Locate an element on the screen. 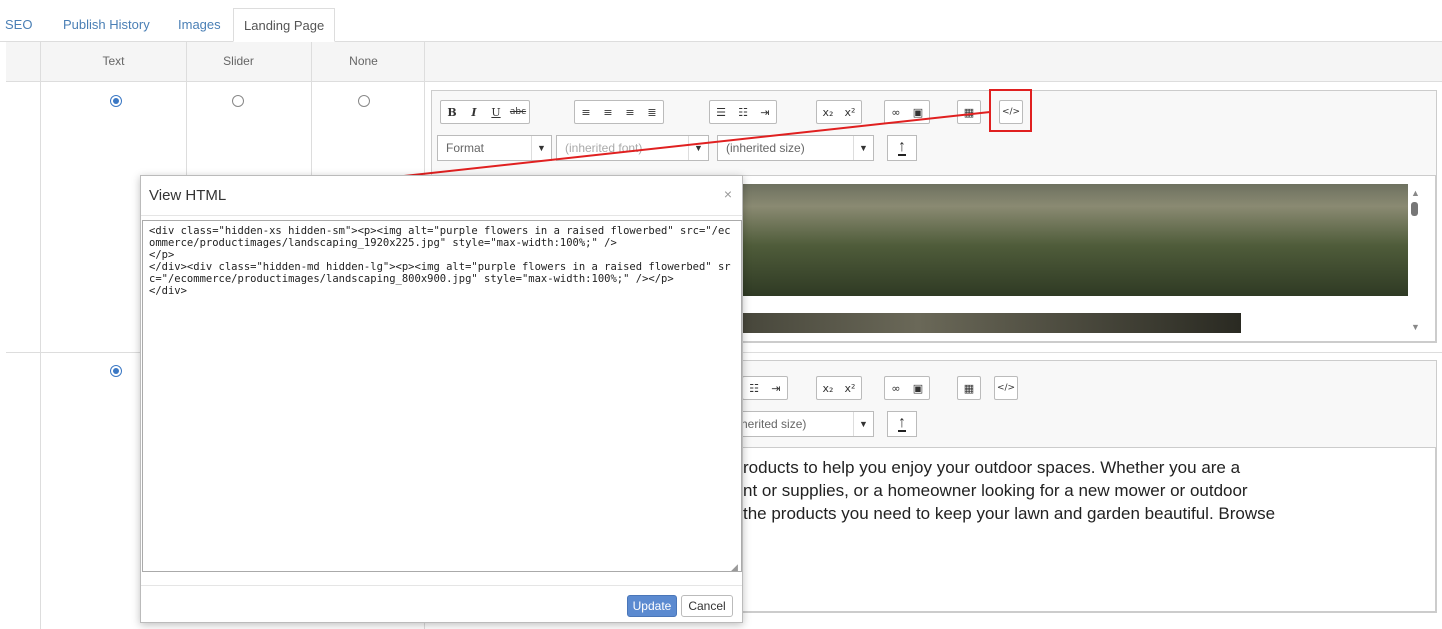  insert-buttons: ∞ ▣ is located at coordinates (907, 388).